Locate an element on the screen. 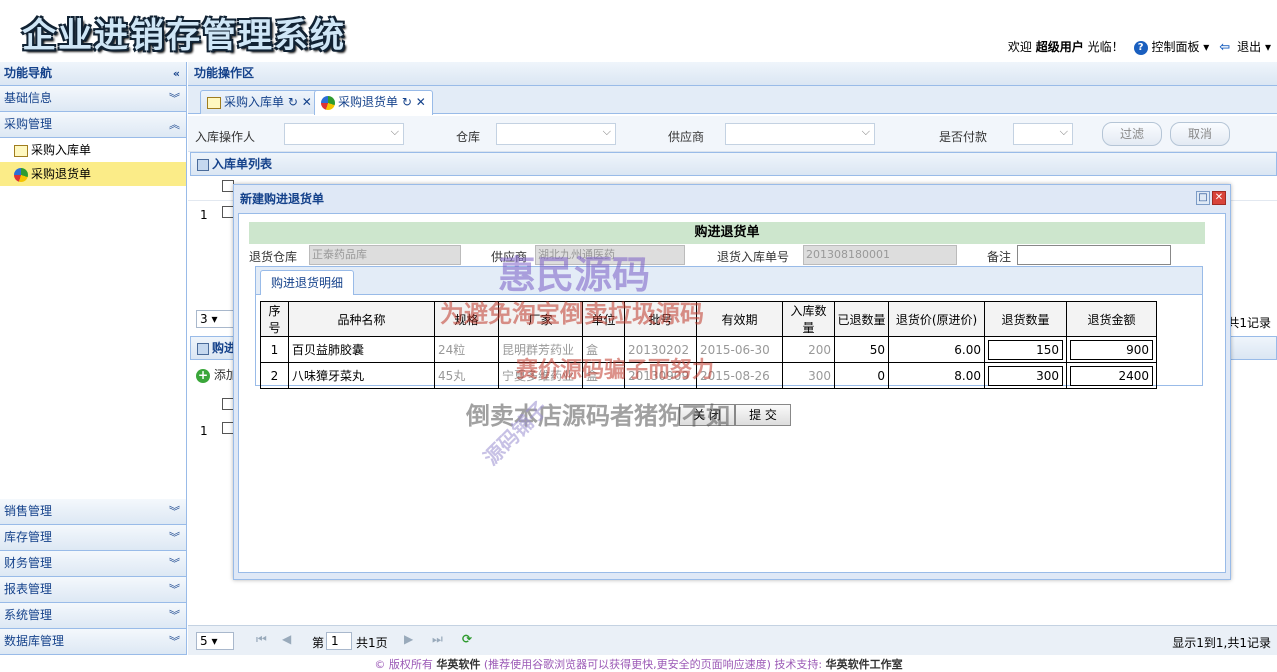 The height and width of the screenshot is (672, 1277). operator-label: 入库操作人 is located at coordinates (225, 137).